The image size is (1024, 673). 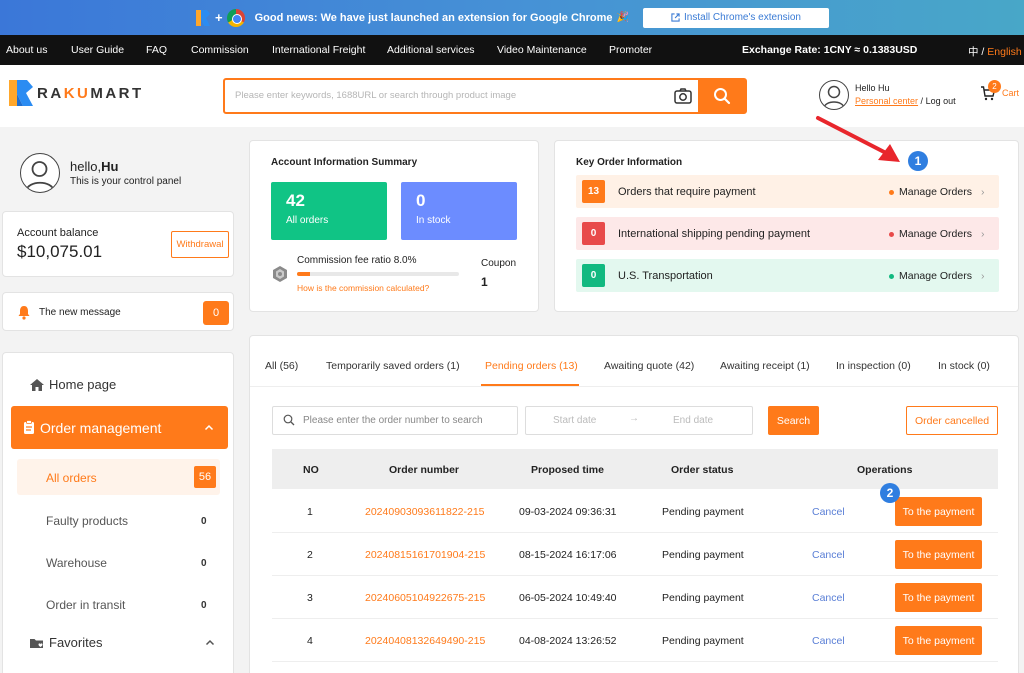 I want to click on search-icon, so click(x=289, y=421).